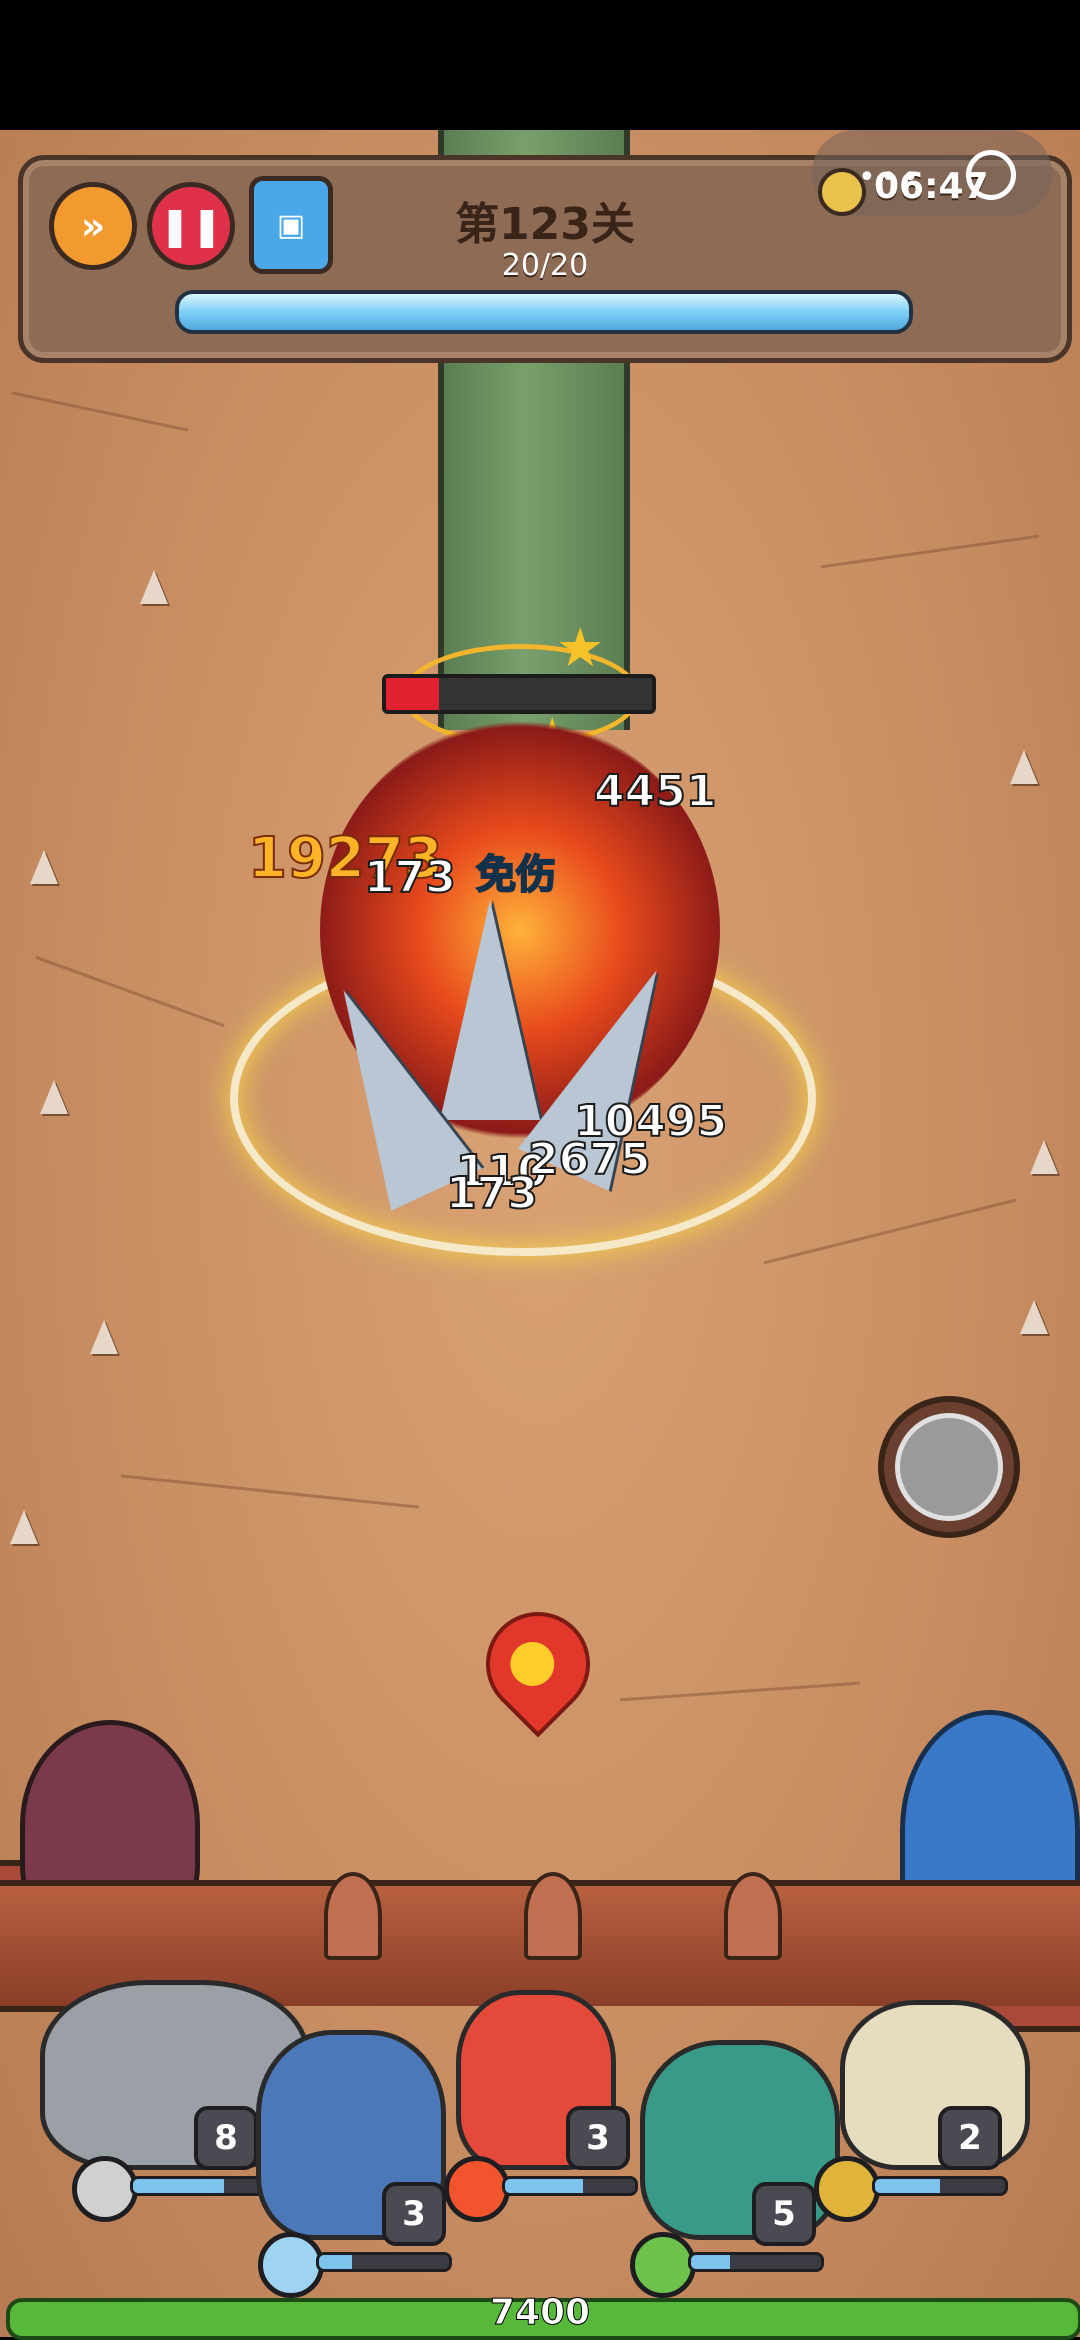 The width and height of the screenshot is (1080, 2340). I want to click on rock-skill-icon, so click(105, 2189).